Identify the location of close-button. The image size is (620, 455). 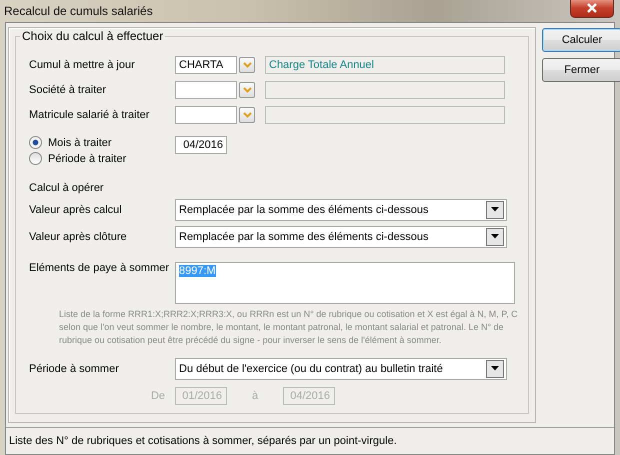
(592, 9).